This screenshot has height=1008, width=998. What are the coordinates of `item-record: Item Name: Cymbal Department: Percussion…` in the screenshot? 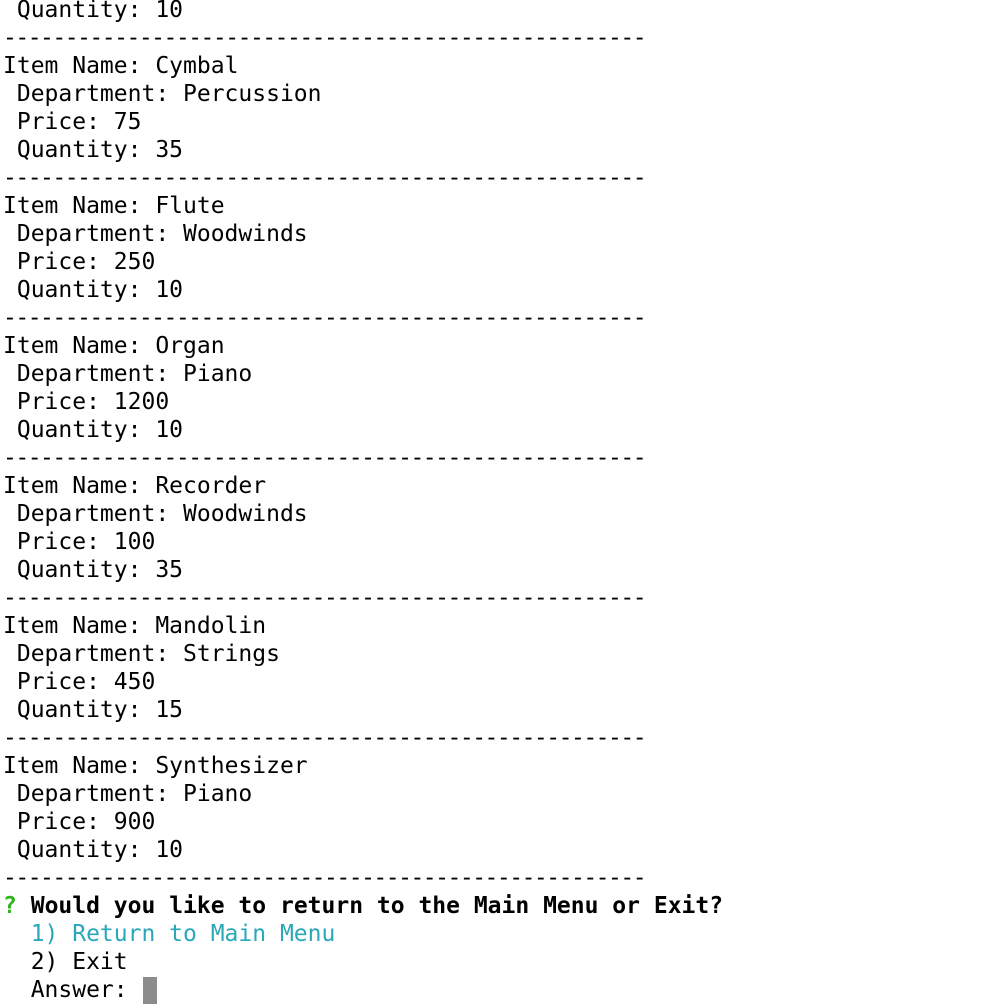 It's located at (498, 122).